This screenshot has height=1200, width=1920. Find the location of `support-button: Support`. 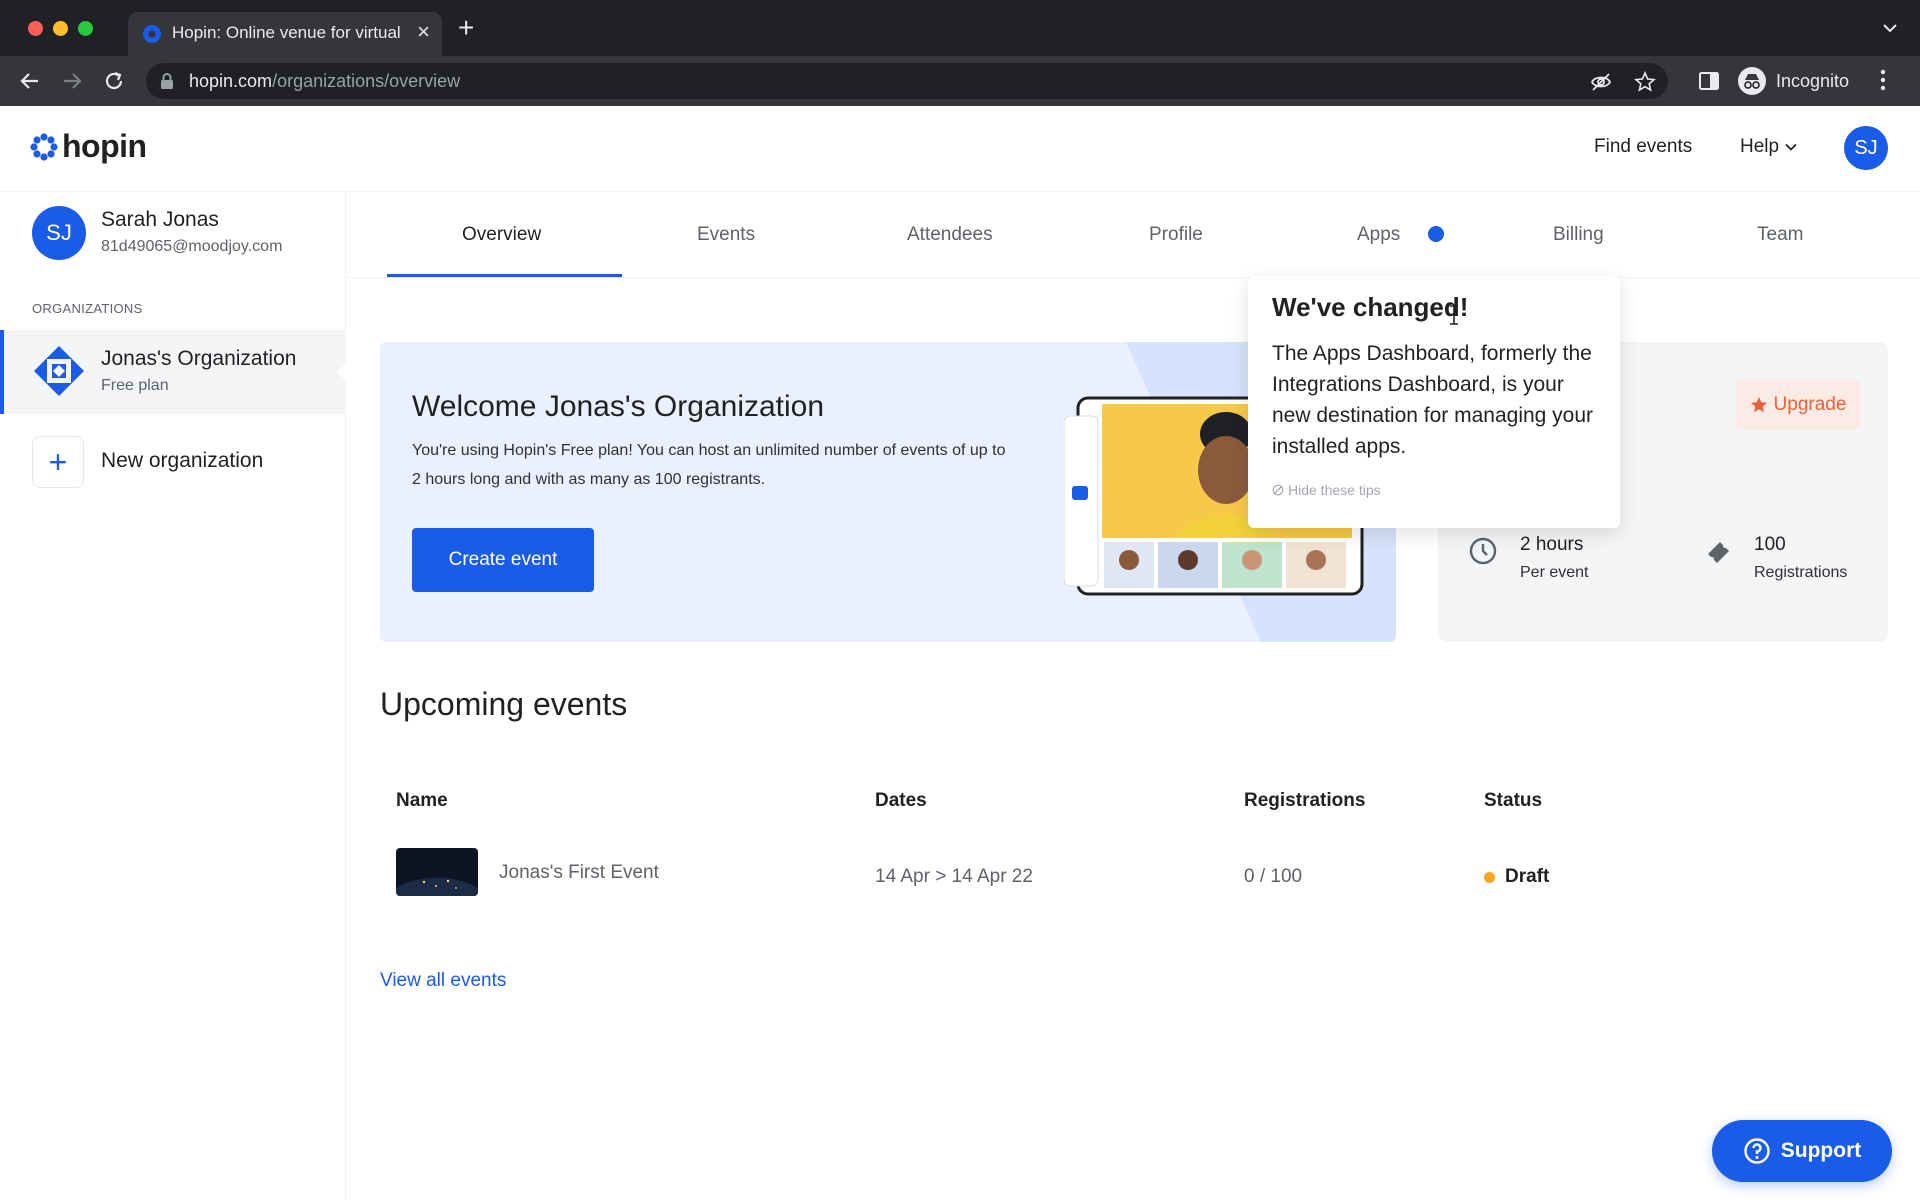

support-button: Support is located at coordinates (1802, 1151).